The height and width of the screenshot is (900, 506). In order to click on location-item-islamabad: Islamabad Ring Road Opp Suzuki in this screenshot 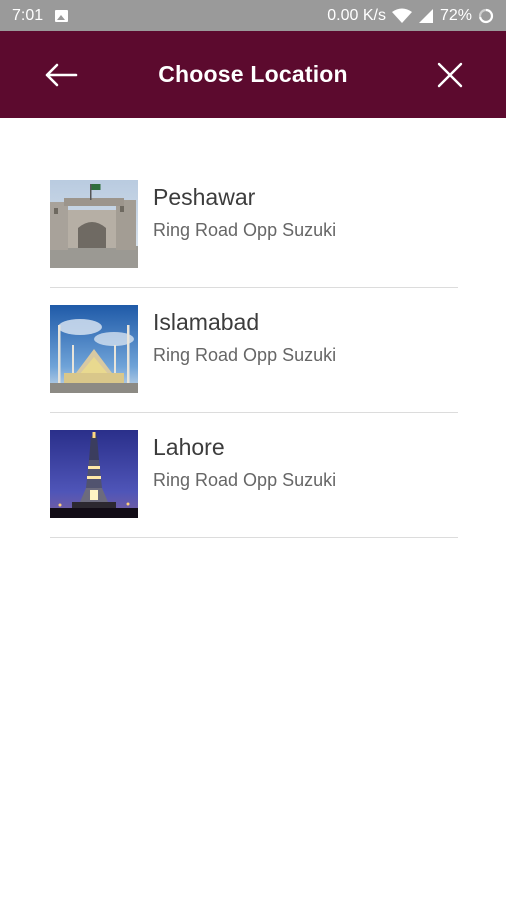, I will do `click(254, 350)`.